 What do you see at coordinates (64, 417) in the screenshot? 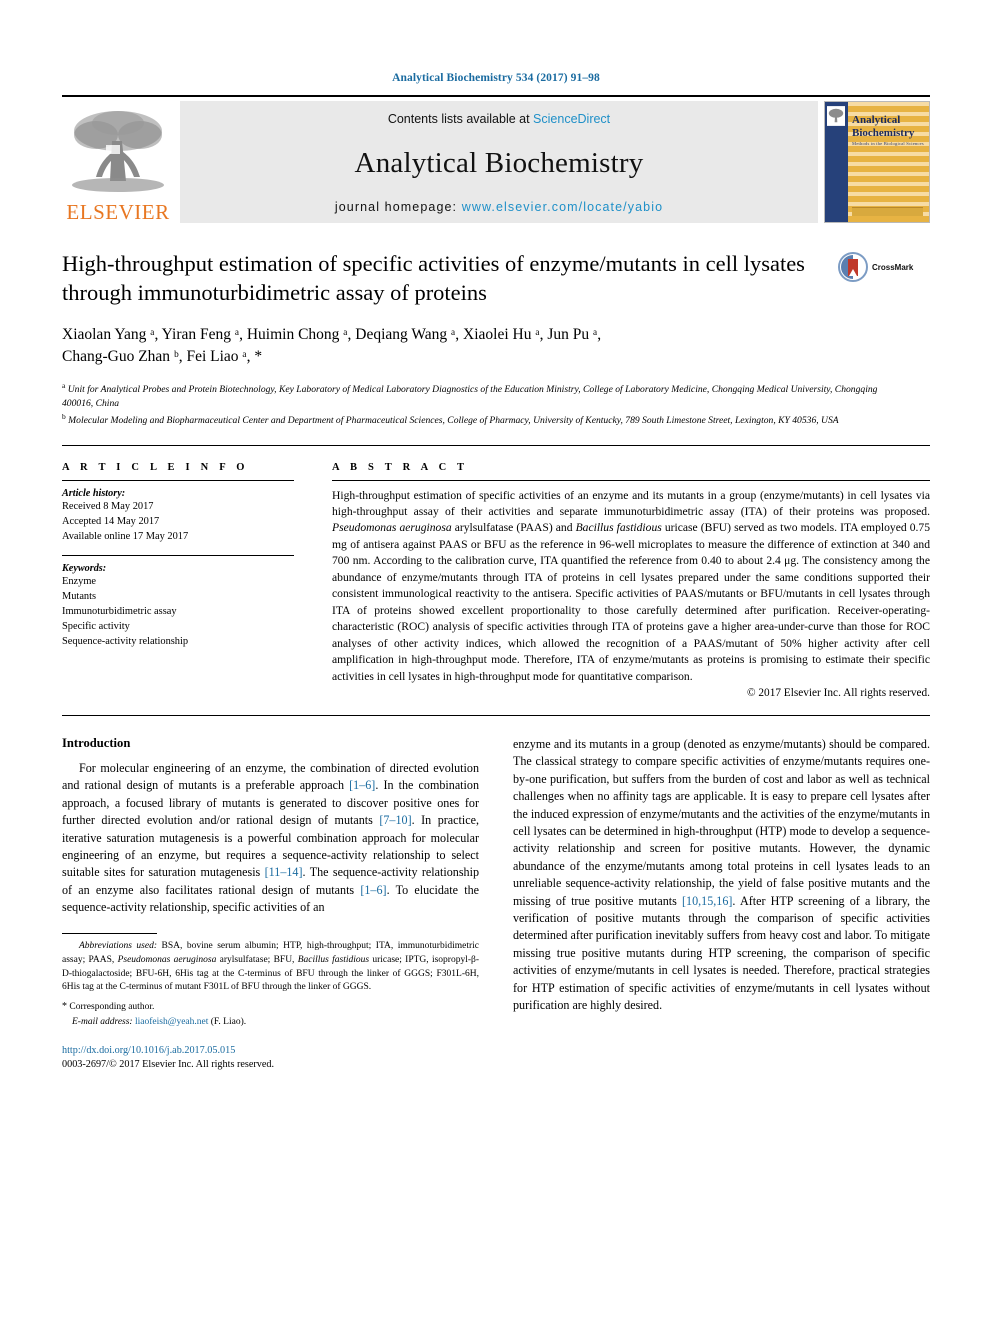
I see `affiliation-b-marker: b` at bounding box center [64, 417].